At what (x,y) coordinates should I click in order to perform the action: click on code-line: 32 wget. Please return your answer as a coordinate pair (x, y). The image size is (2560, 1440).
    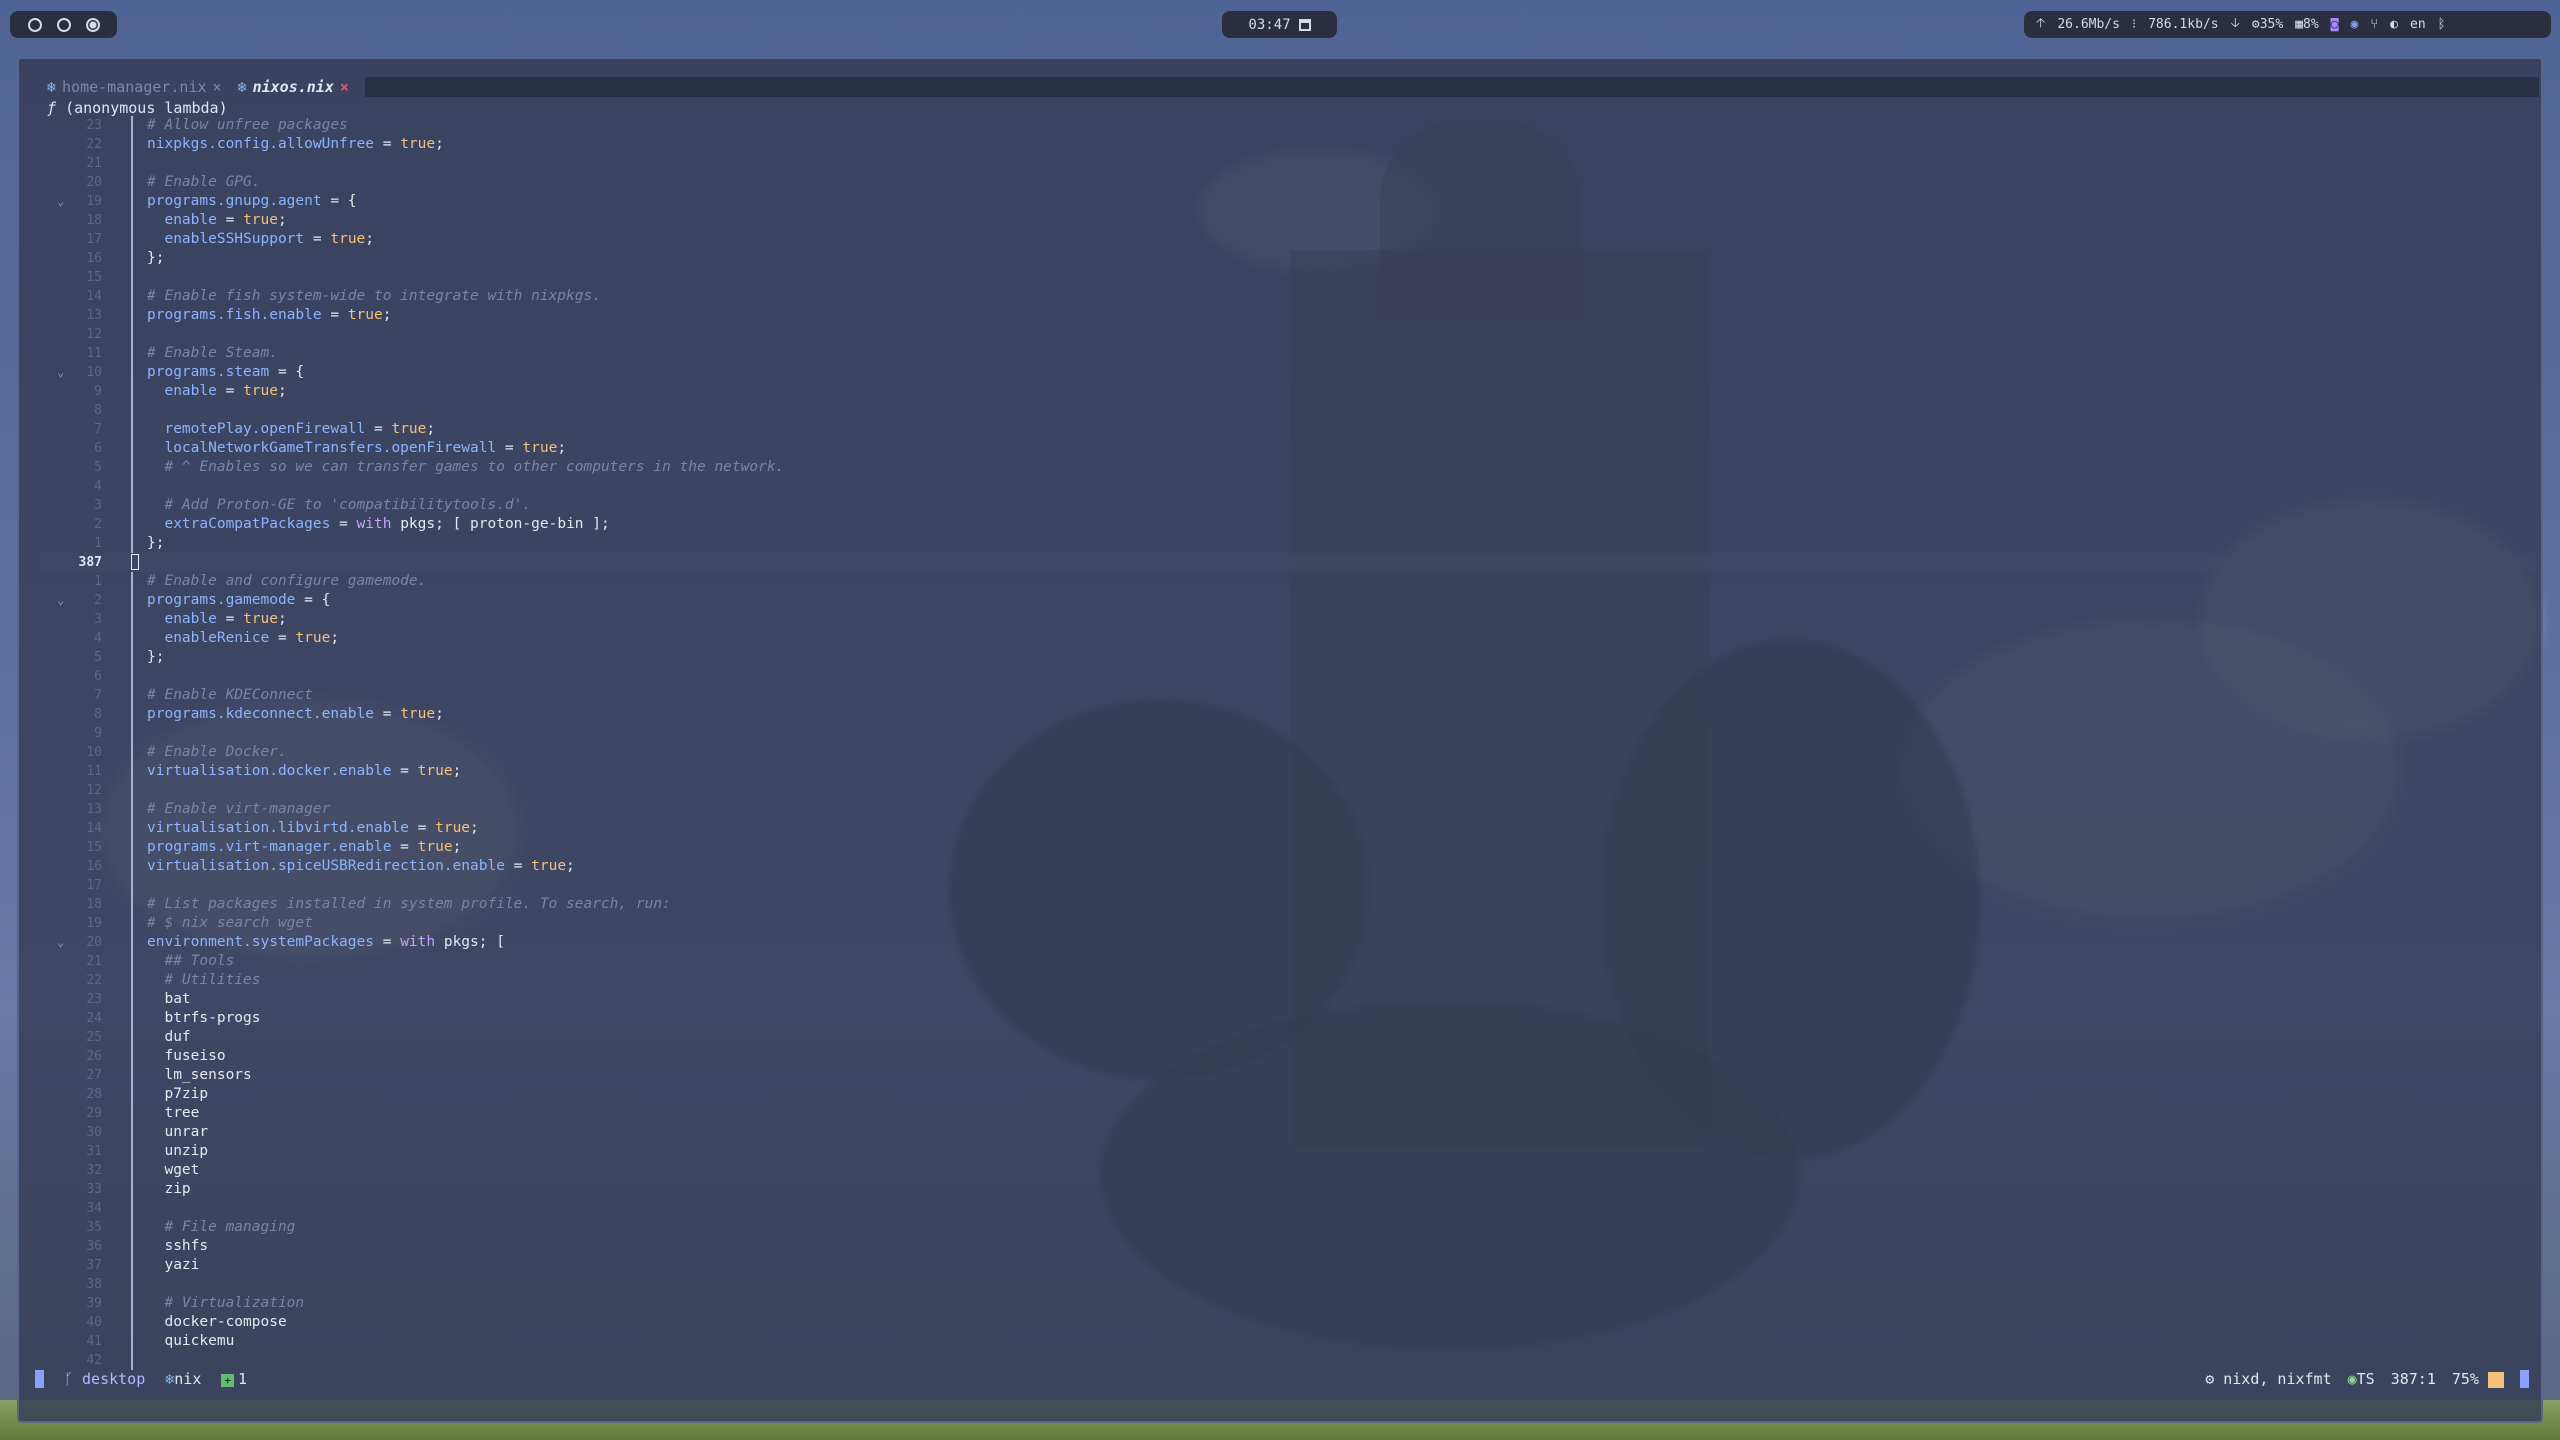
    Looking at the image, I should click on (1289, 1170).